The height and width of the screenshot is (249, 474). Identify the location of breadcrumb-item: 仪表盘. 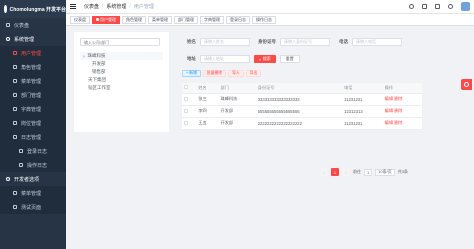
(91, 6).